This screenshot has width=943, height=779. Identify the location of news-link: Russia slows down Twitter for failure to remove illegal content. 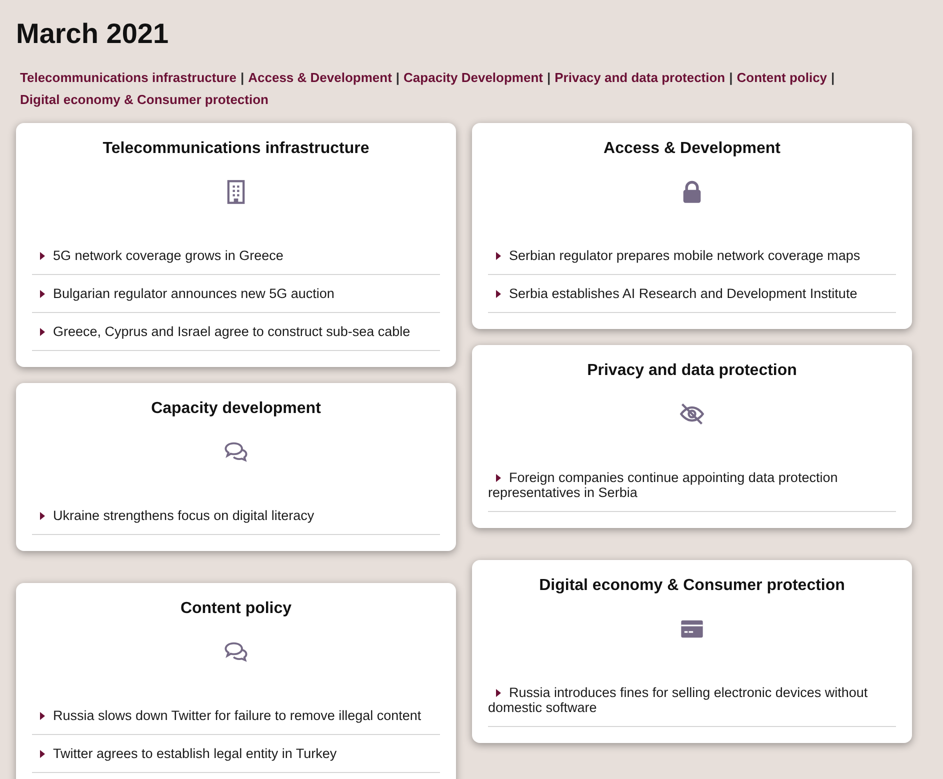
(236, 716).